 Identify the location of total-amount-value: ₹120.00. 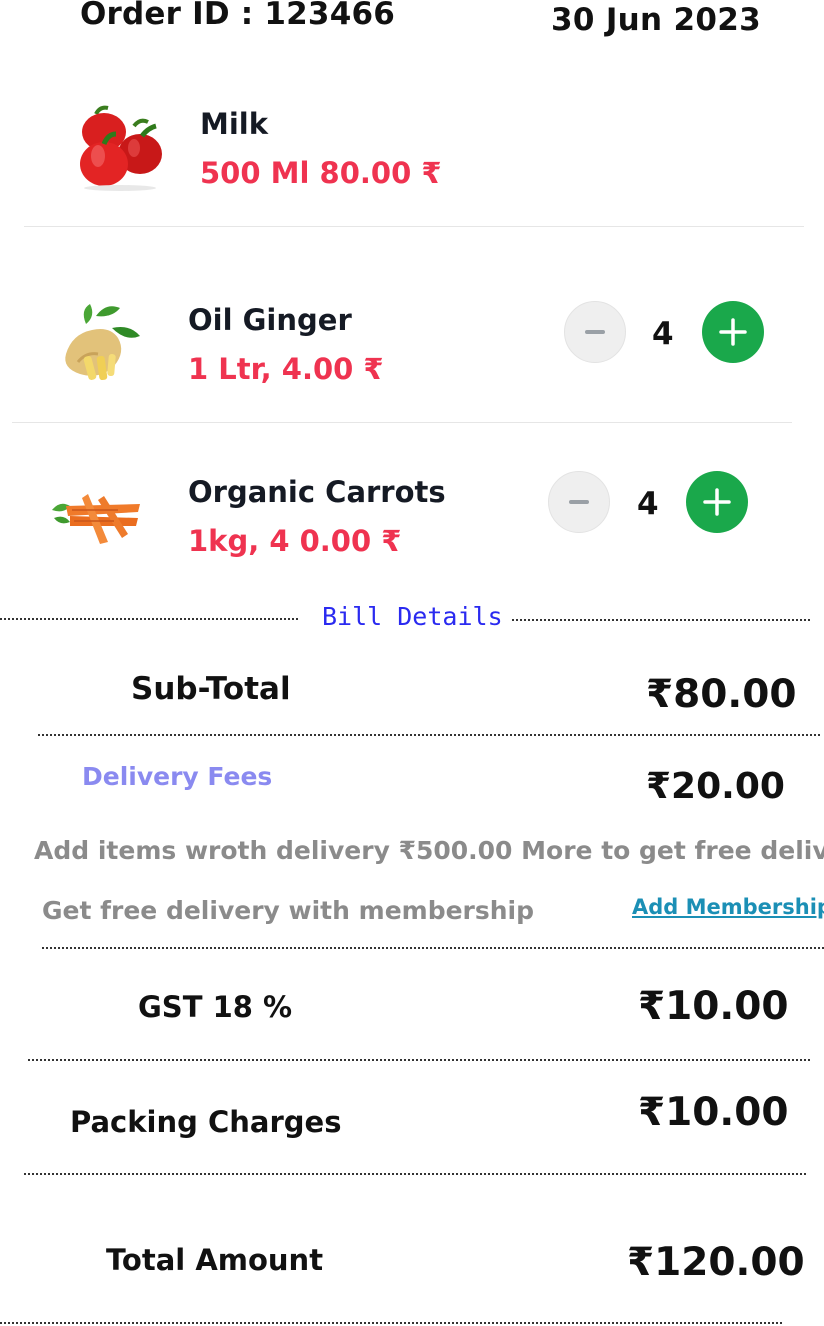
(716, 1262).